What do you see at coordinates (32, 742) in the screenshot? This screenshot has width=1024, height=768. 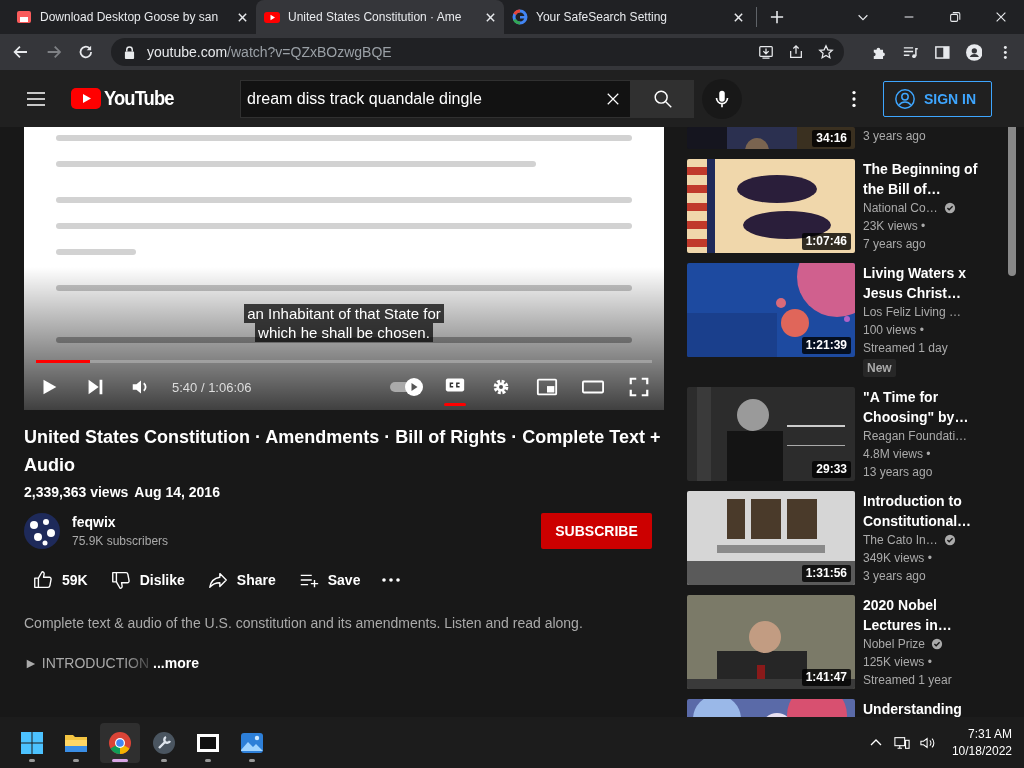 I see `windows-icon` at bounding box center [32, 742].